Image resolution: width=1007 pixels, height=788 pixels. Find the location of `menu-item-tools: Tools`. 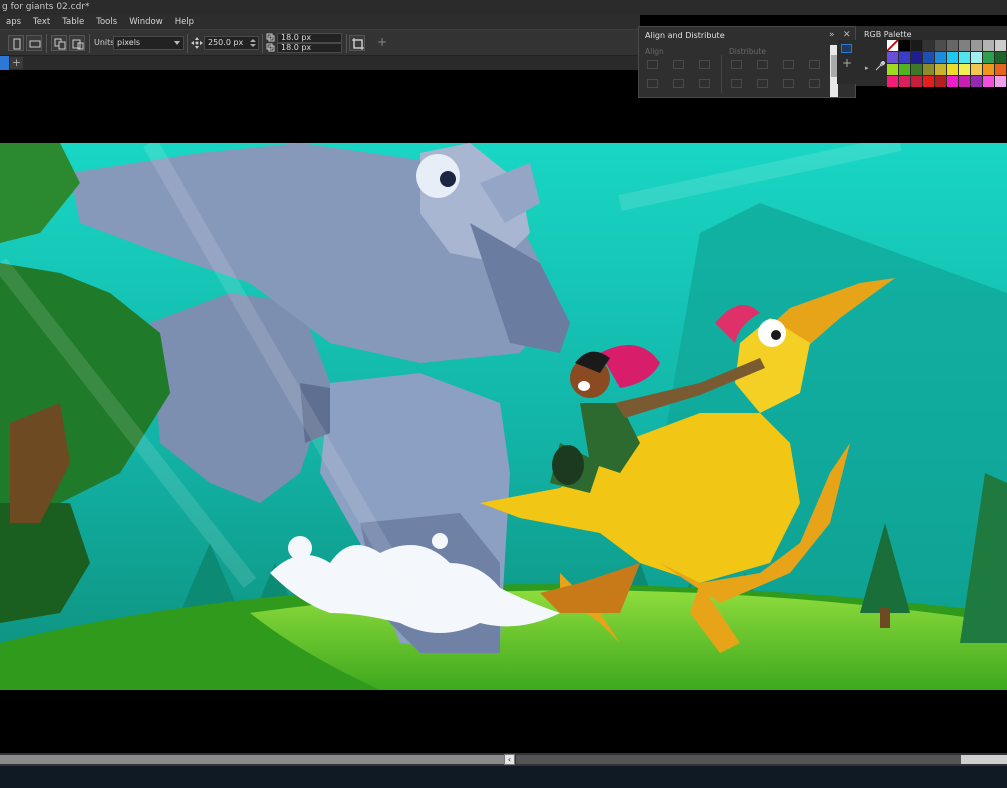

menu-item-tools: Tools is located at coordinates (106, 22).